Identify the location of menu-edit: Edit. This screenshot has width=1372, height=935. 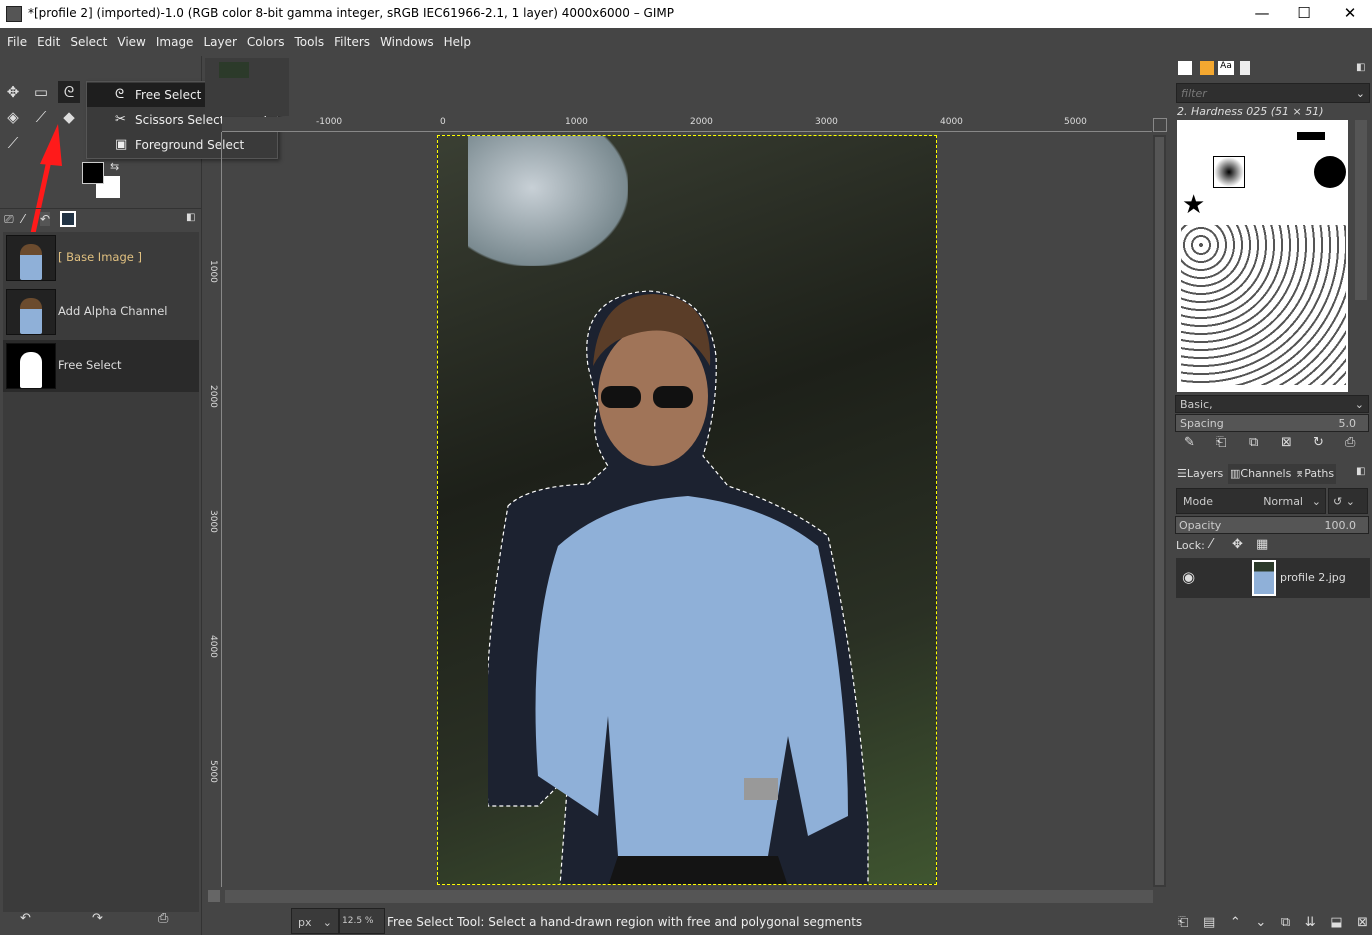
(48, 42).